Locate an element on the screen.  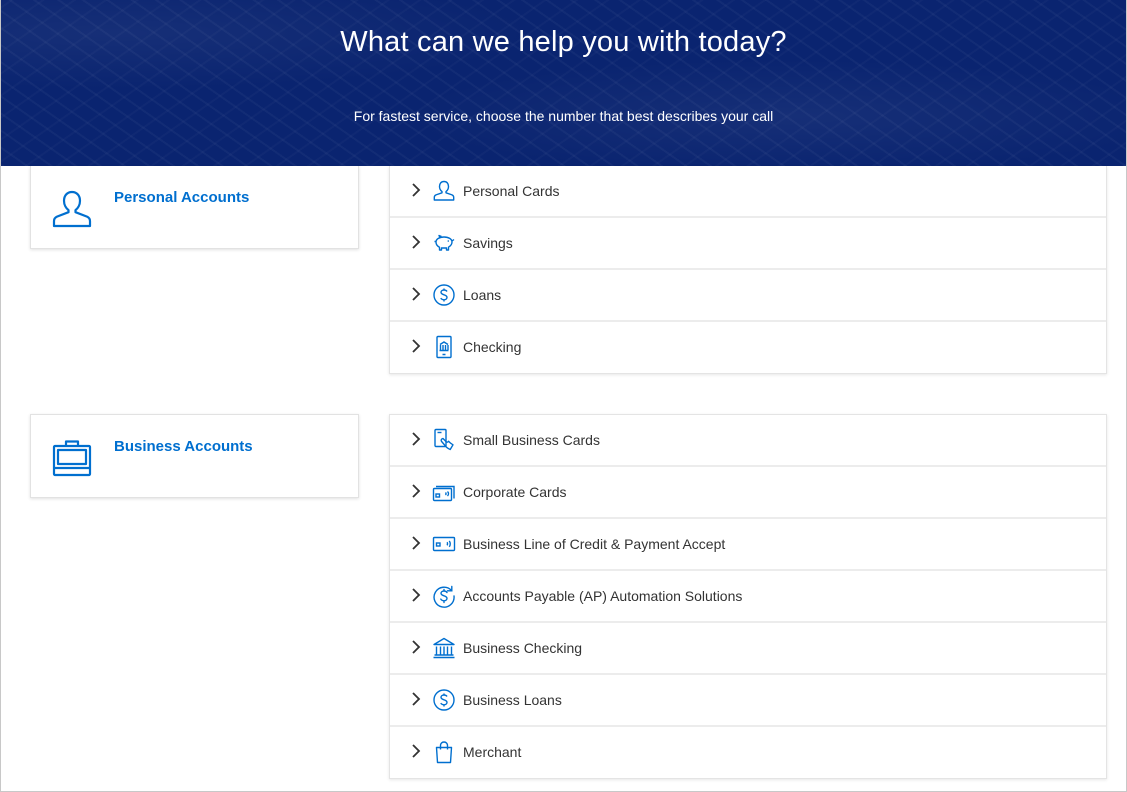
cards-icon is located at coordinates (444, 492).